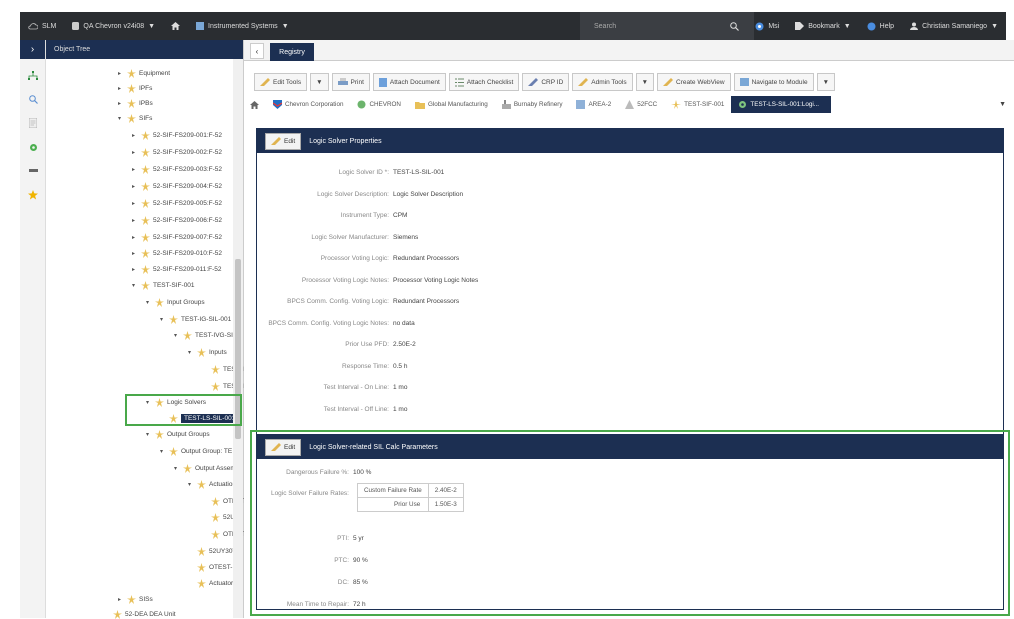  I want to click on collapse-button: ‹, so click(257, 51).